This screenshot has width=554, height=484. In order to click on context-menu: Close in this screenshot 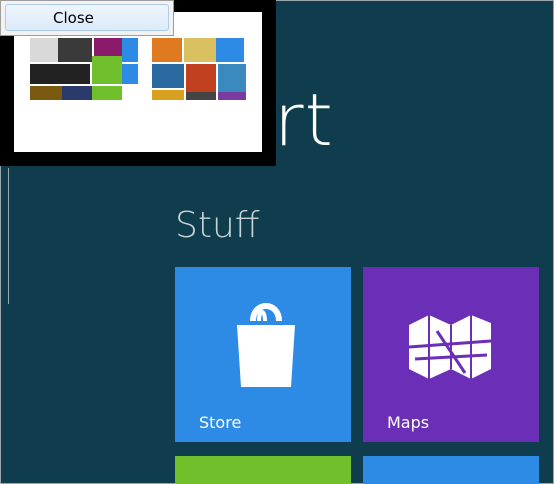, I will do `click(87, 18)`.